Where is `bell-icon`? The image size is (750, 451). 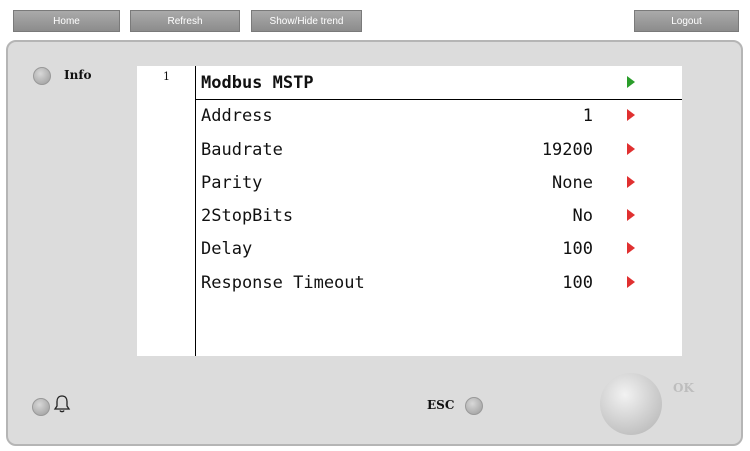
bell-icon is located at coordinates (62, 404).